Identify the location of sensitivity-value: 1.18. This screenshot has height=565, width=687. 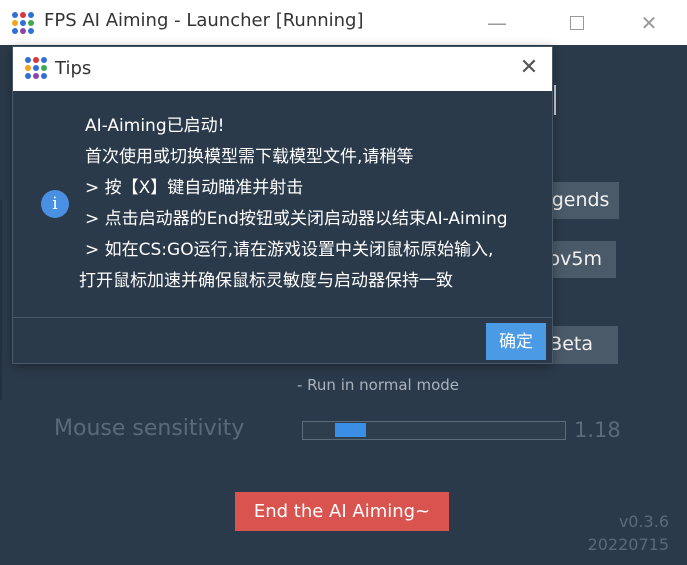
(597, 430).